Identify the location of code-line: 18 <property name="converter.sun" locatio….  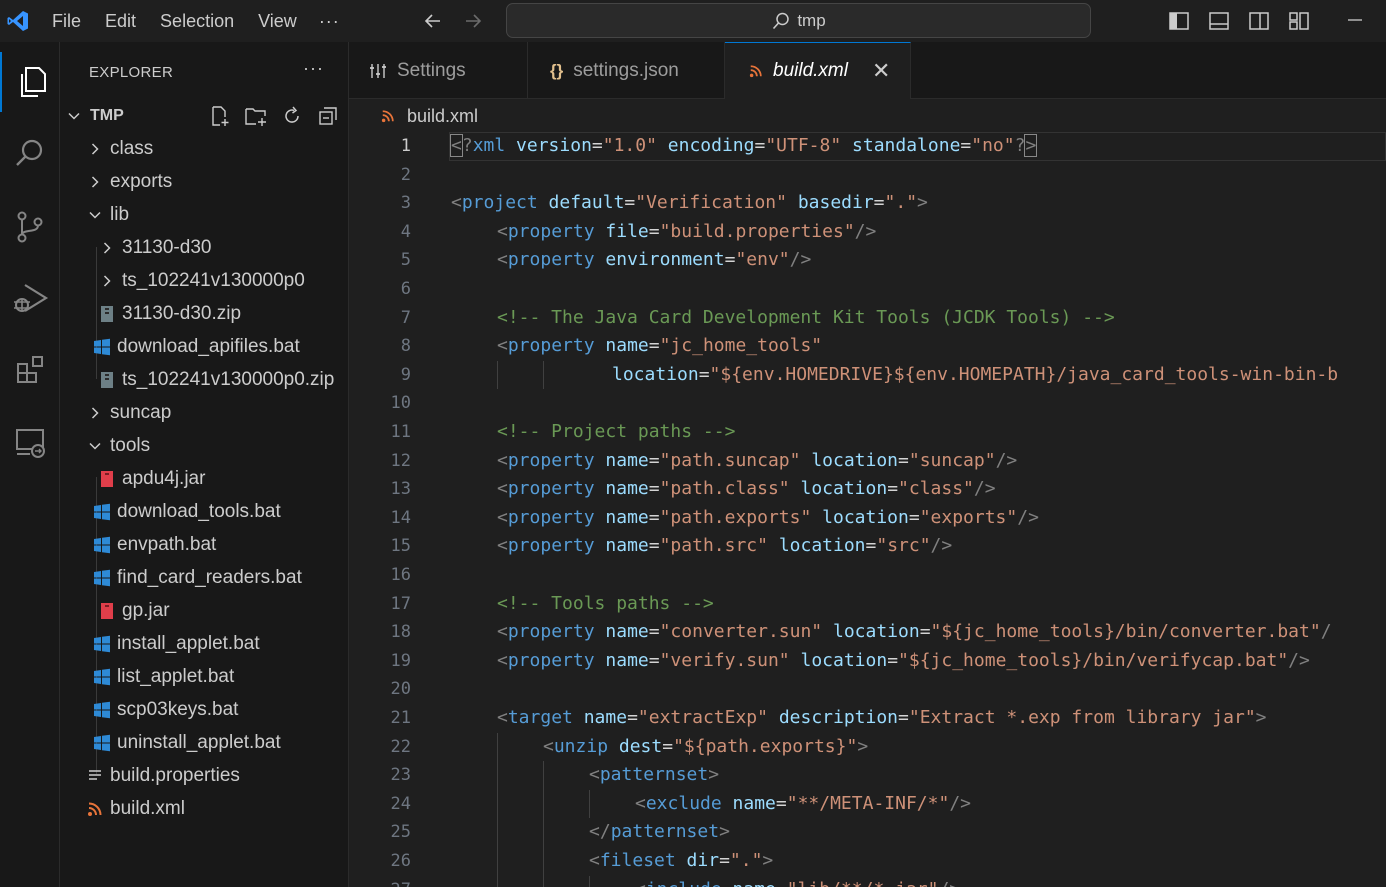
(867, 632).